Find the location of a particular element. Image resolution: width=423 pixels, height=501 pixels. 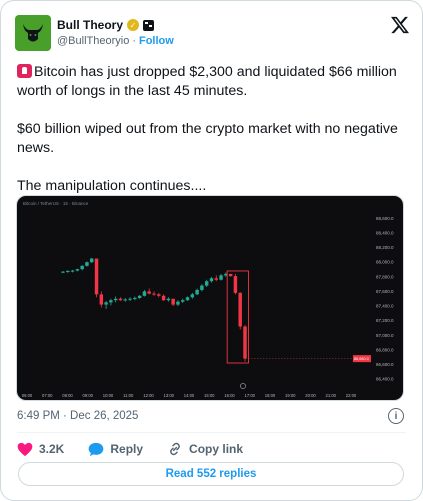

x-tick-label: 13:00 is located at coordinates (169, 395).